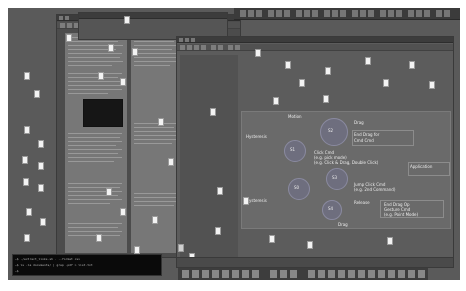  Describe the element at coordinates (213, 47) in the screenshot. I see `undo-icon` at that location.